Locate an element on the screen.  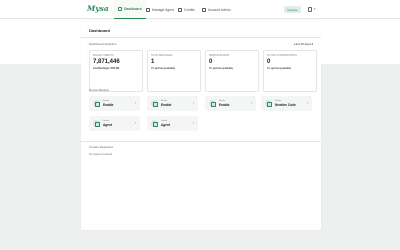
page-title: Dashboard is located at coordinates (99, 30).